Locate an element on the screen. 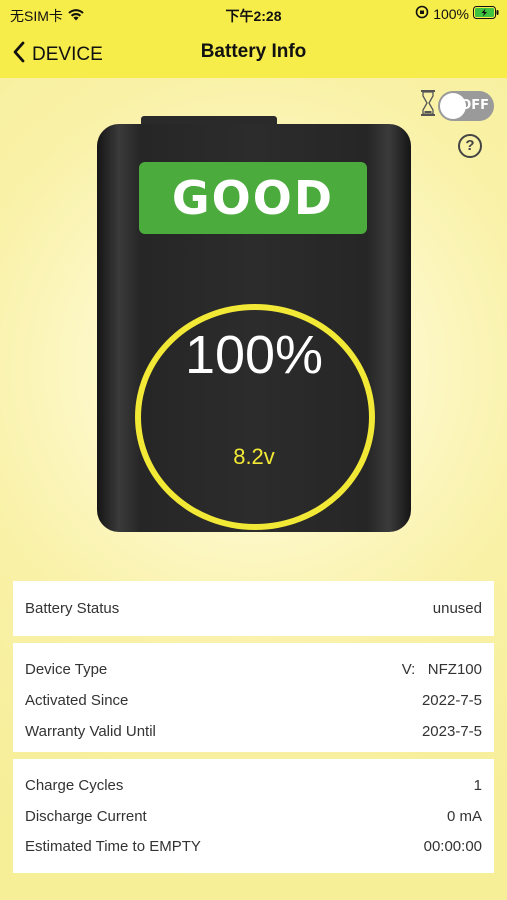  row-label: Charge Cycles is located at coordinates (74, 785).